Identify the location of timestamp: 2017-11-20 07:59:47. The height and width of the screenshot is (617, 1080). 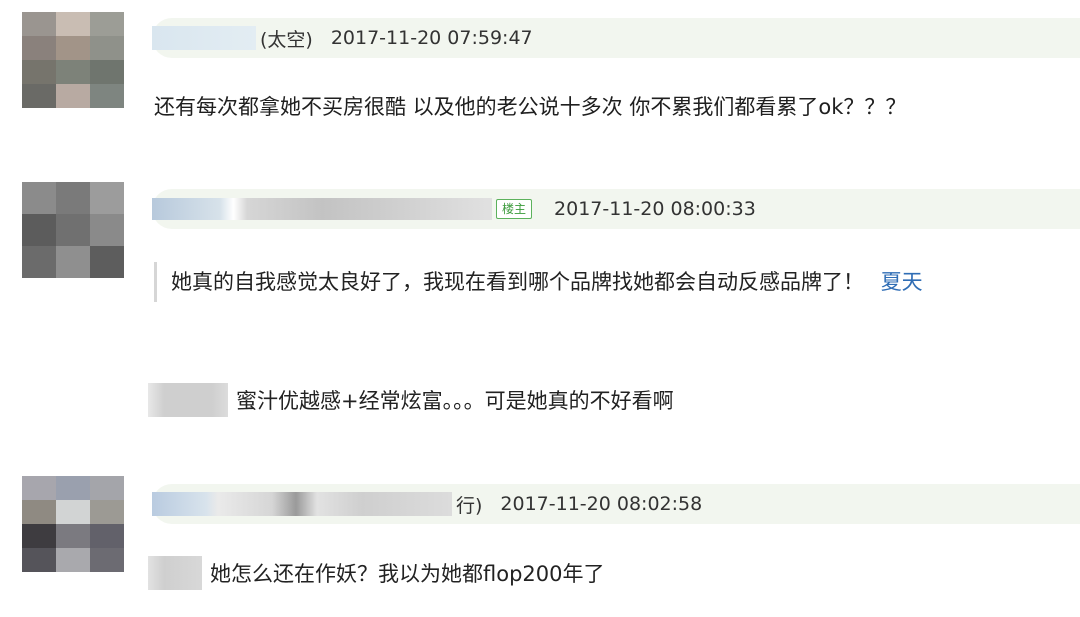
(431, 38).